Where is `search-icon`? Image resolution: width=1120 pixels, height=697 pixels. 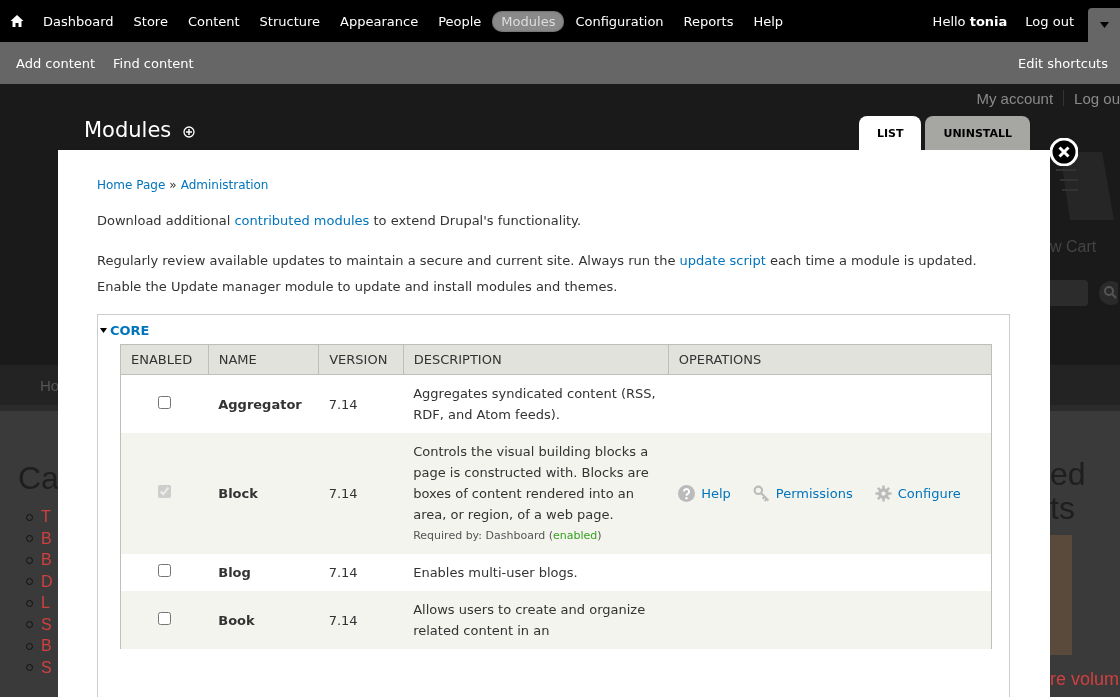
search-icon is located at coordinates (1108, 293).